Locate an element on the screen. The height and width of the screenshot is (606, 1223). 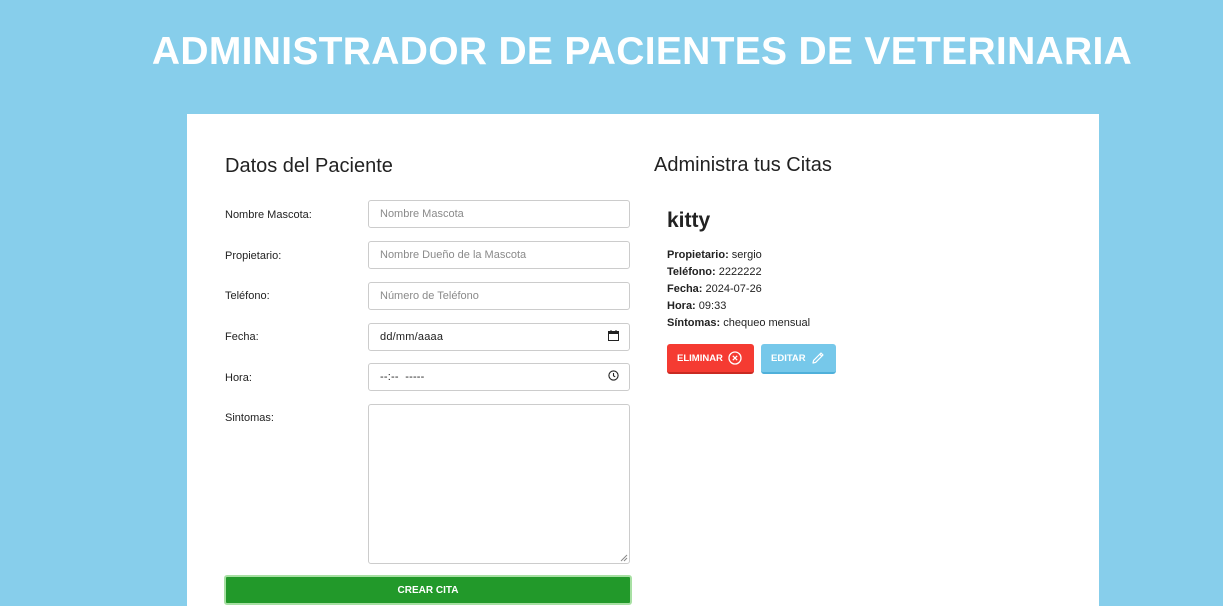
phone-label: Teléfono: is located at coordinates (247, 296).